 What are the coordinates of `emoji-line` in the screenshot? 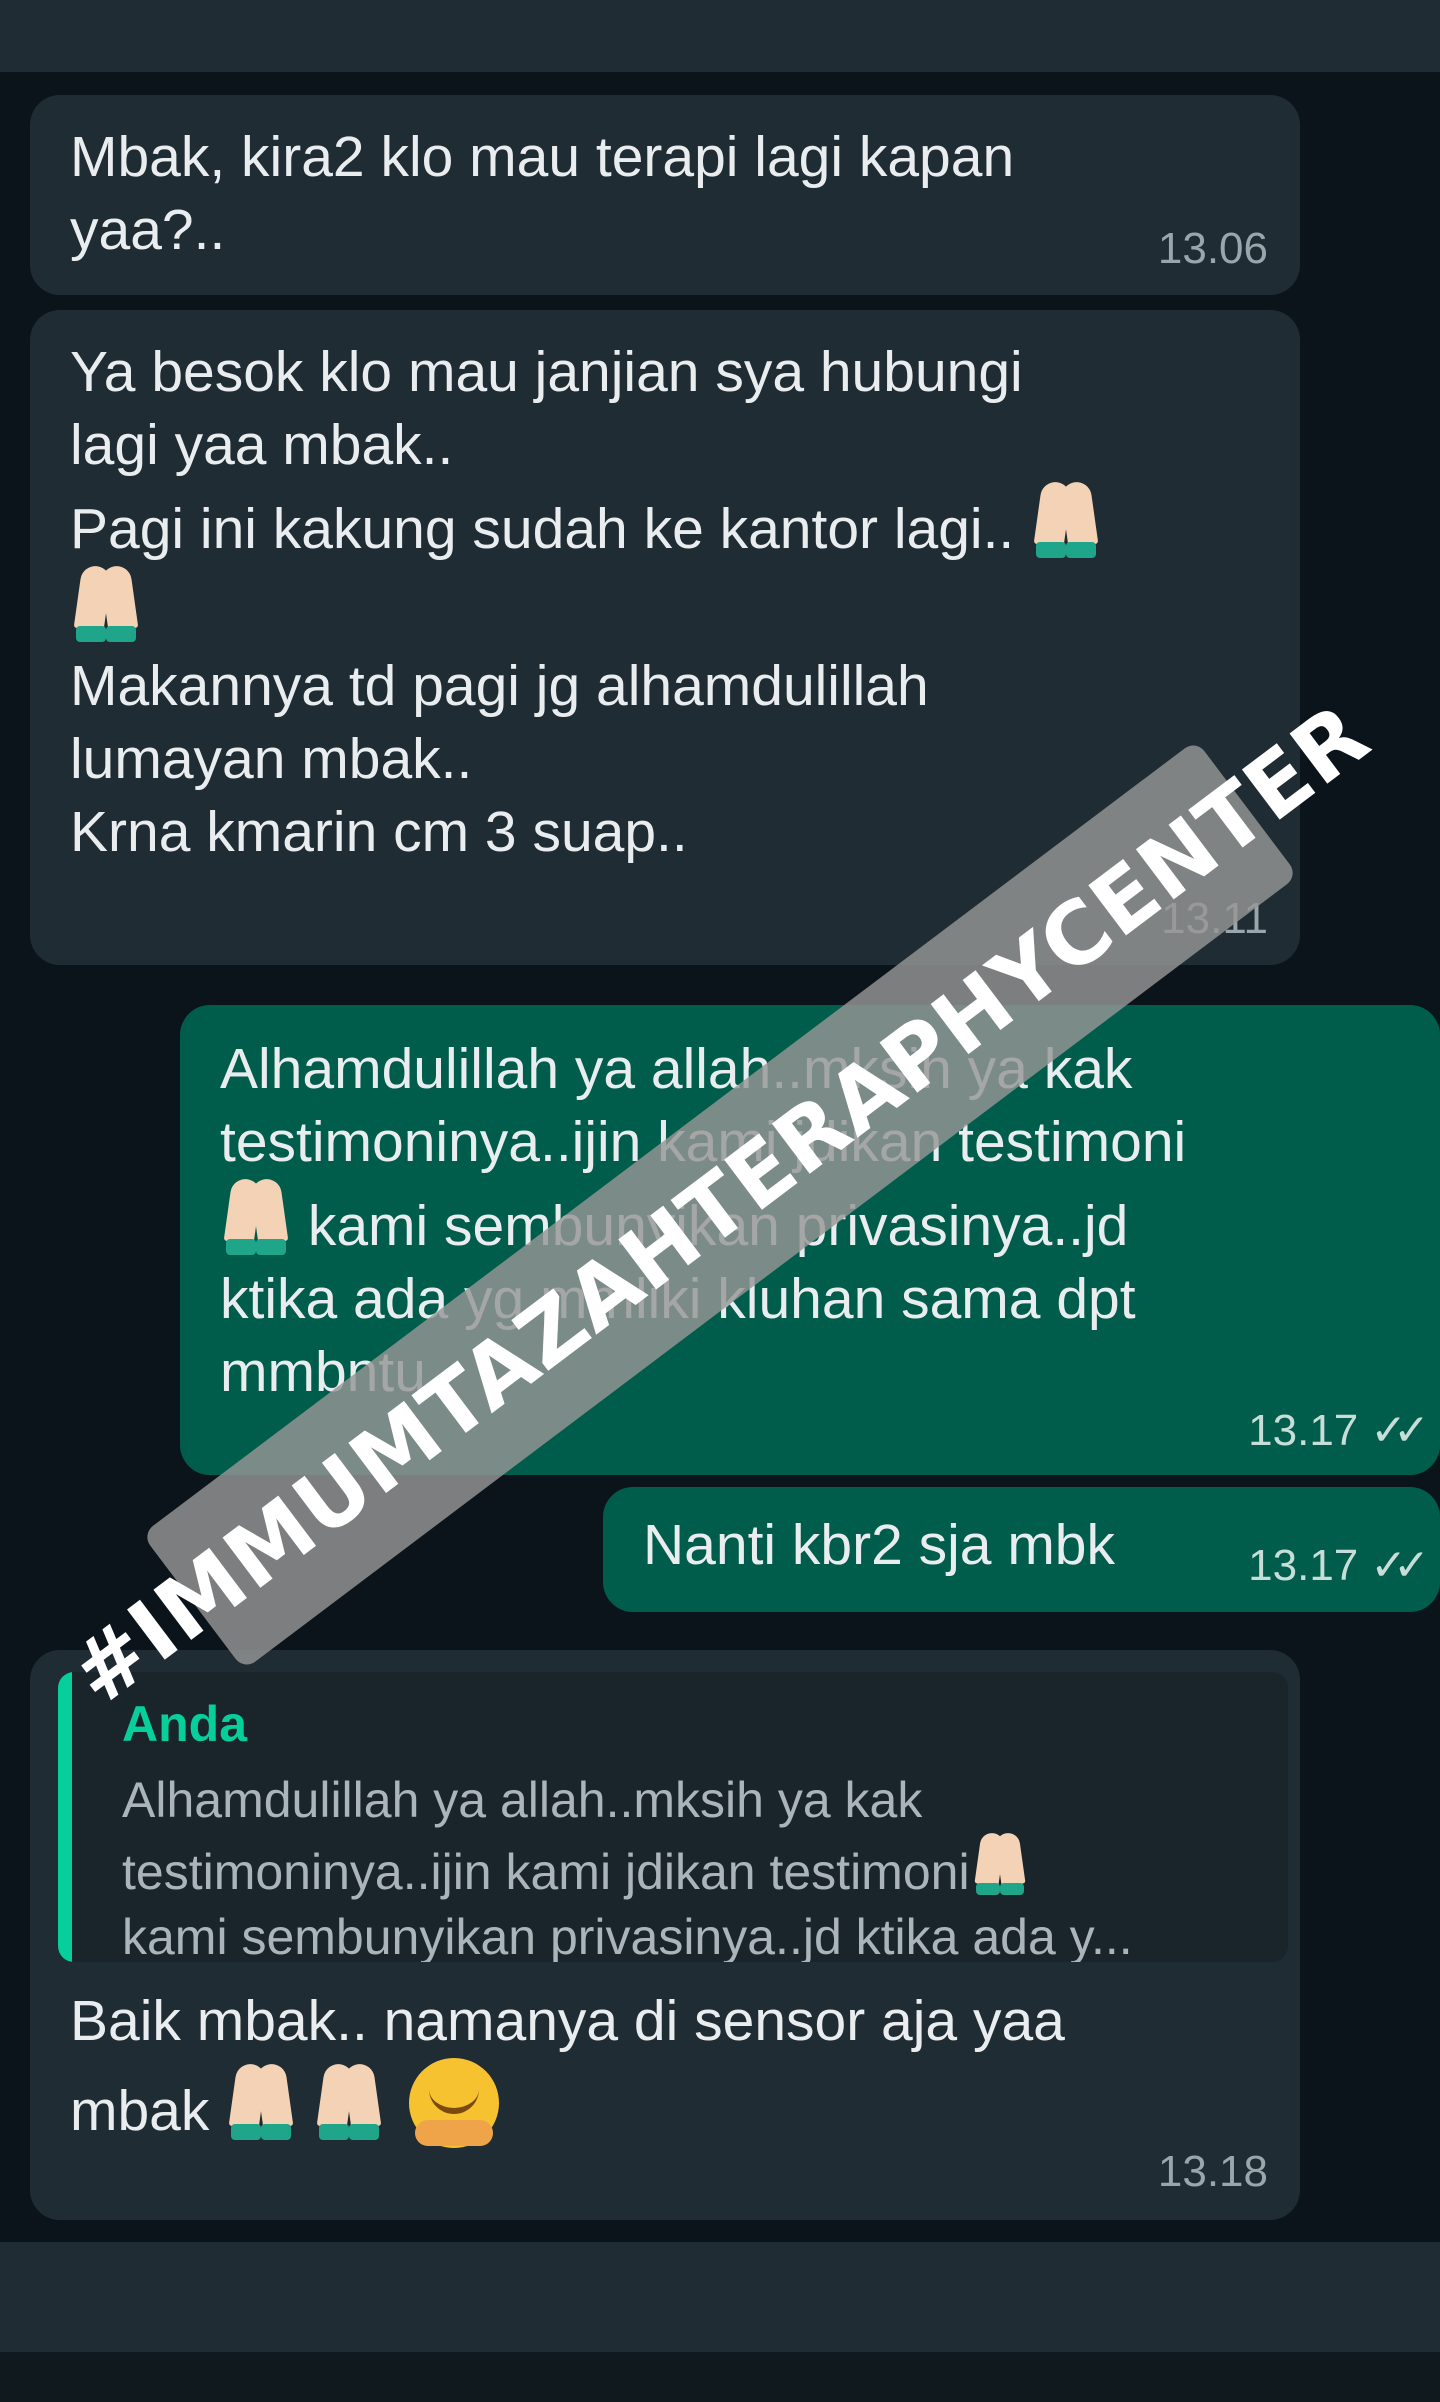 It's located at (665, 607).